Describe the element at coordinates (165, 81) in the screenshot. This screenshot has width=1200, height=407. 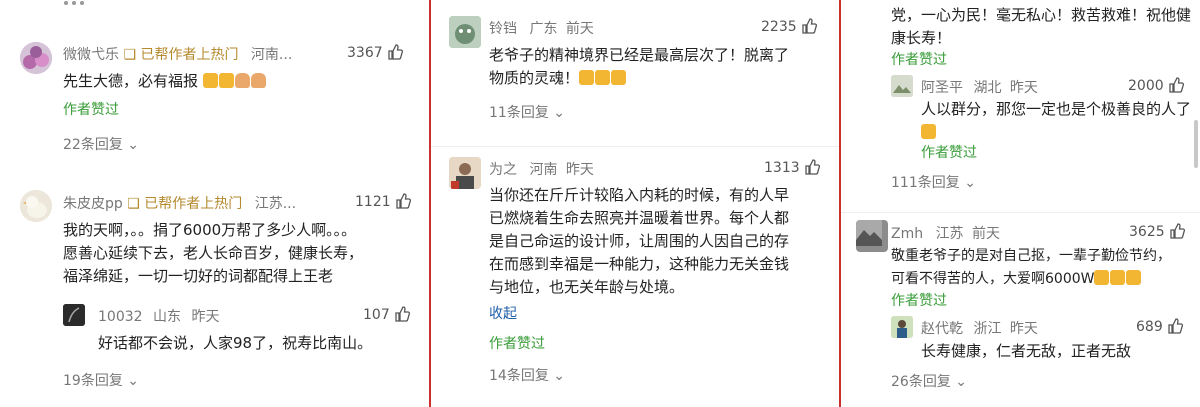
I see `comment-text: 先生大德，必有福报` at that location.